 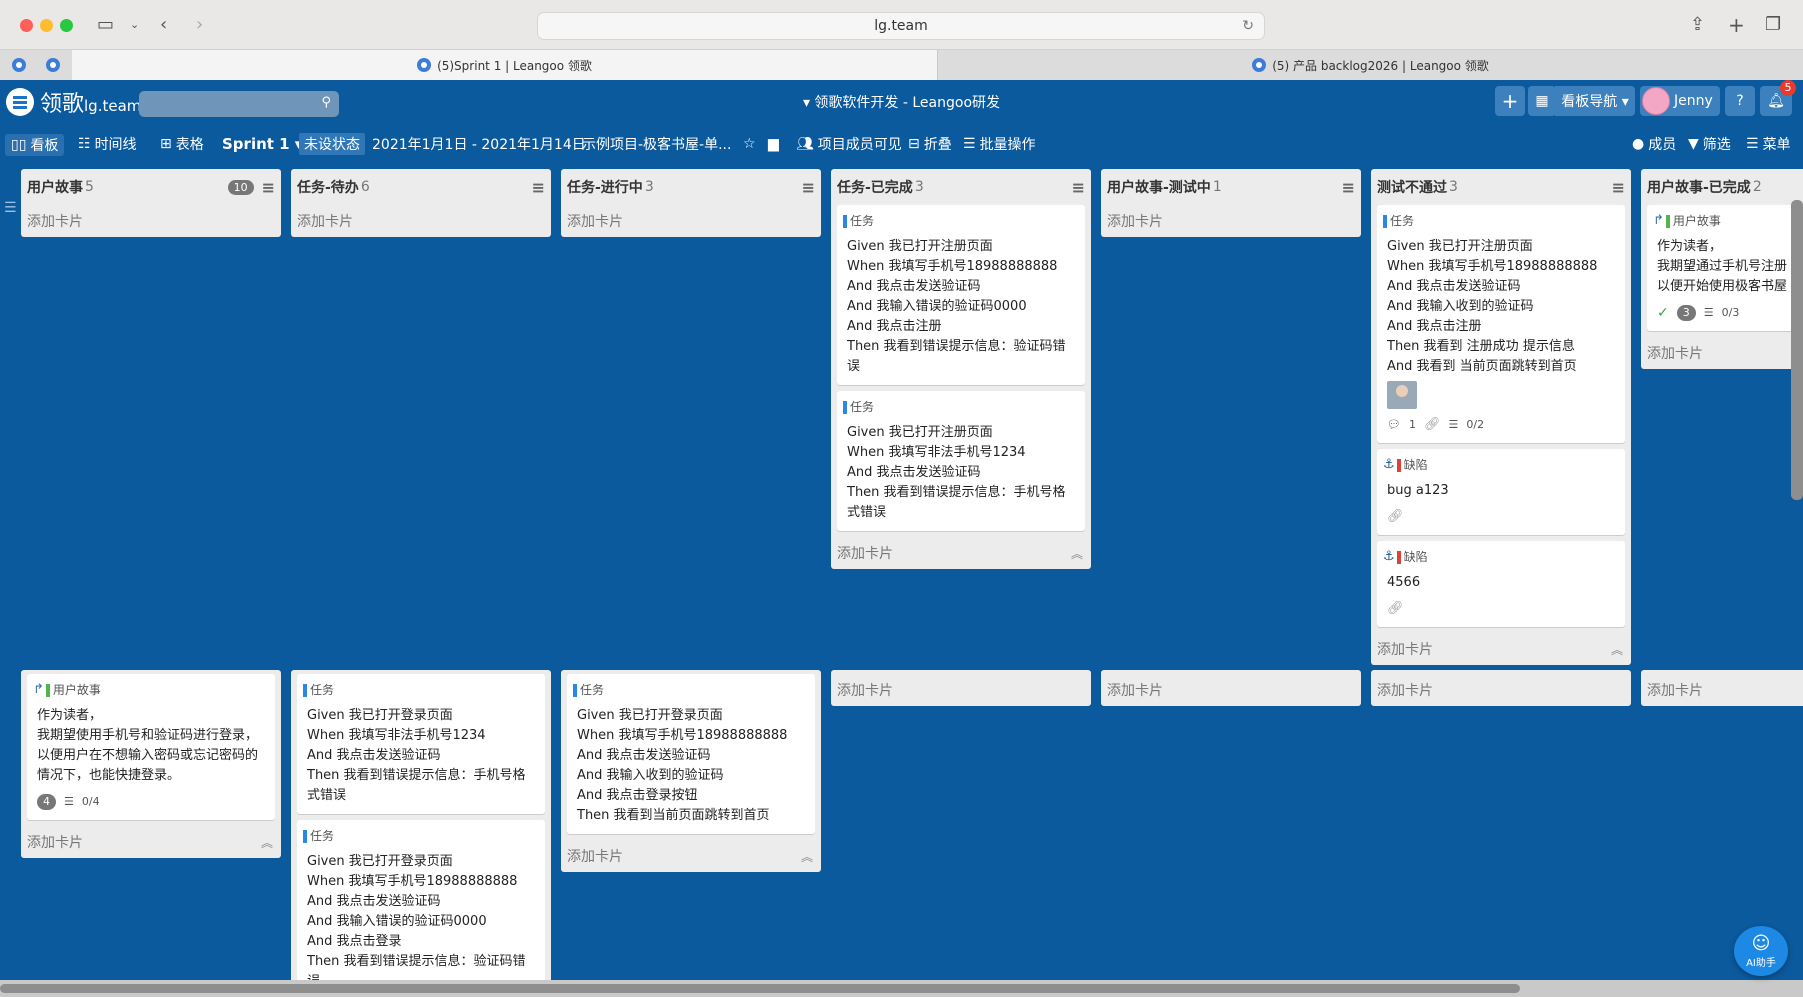 I want to click on card-text-line: And 我输入收到的验证码, so click(x=650, y=775).